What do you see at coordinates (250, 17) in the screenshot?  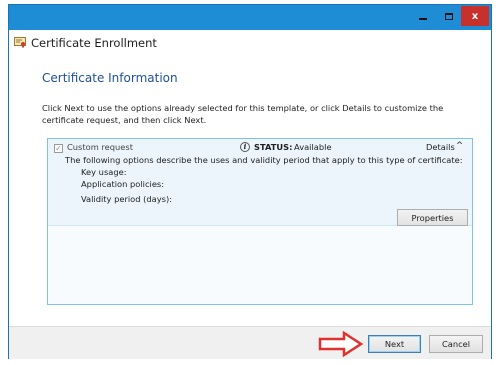 I see `window-titlebar: x` at bounding box center [250, 17].